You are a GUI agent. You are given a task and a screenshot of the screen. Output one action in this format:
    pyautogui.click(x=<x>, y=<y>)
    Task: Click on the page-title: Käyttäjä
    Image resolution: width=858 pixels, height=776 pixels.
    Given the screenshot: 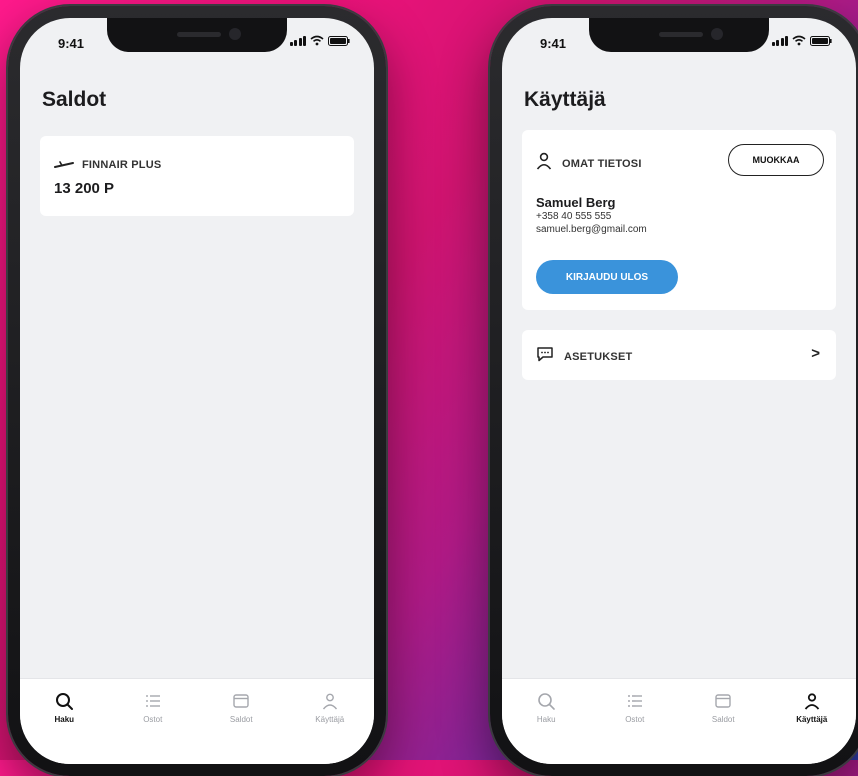 What is the action you would take?
    pyautogui.click(x=565, y=99)
    